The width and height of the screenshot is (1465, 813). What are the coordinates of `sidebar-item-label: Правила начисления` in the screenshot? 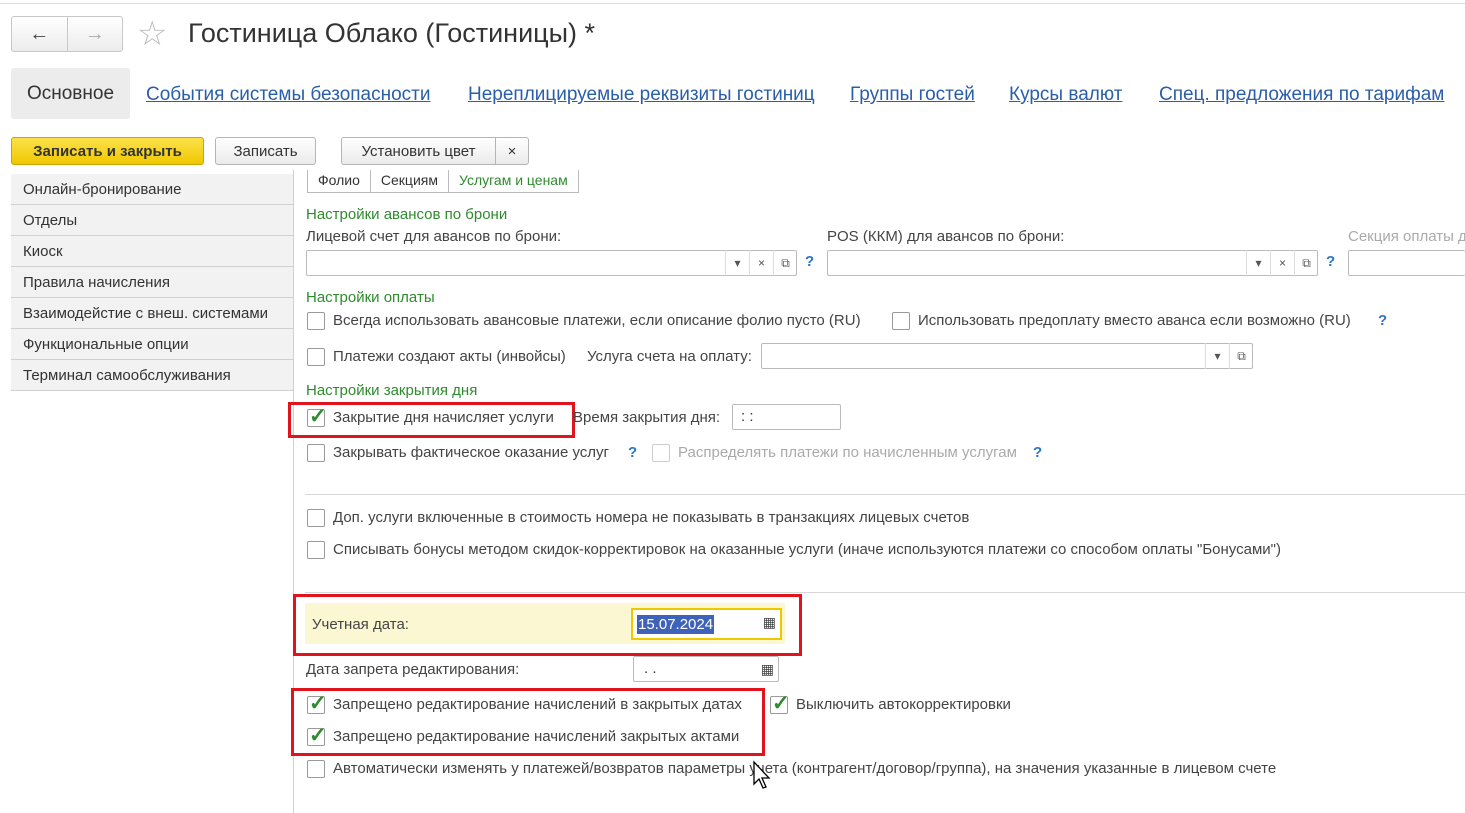 It's located at (96, 282).